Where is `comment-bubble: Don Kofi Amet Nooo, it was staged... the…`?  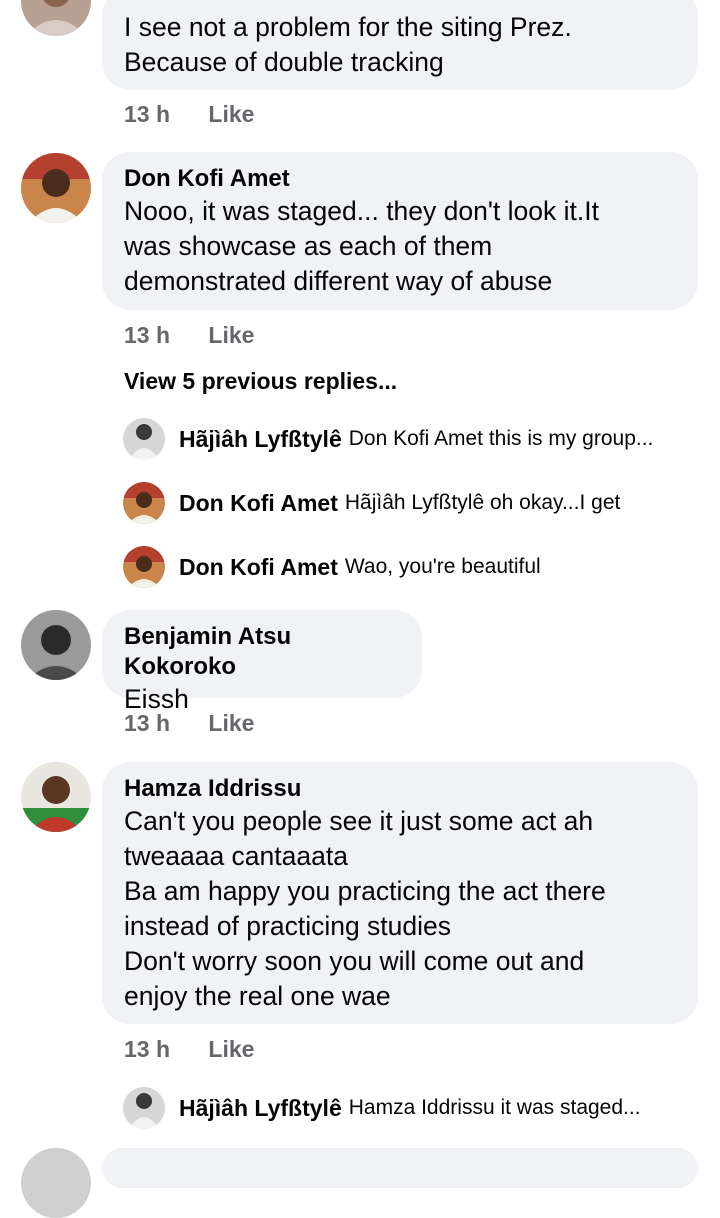 comment-bubble: Don Kofi Amet Nooo, it was staged... the… is located at coordinates (400, 231).